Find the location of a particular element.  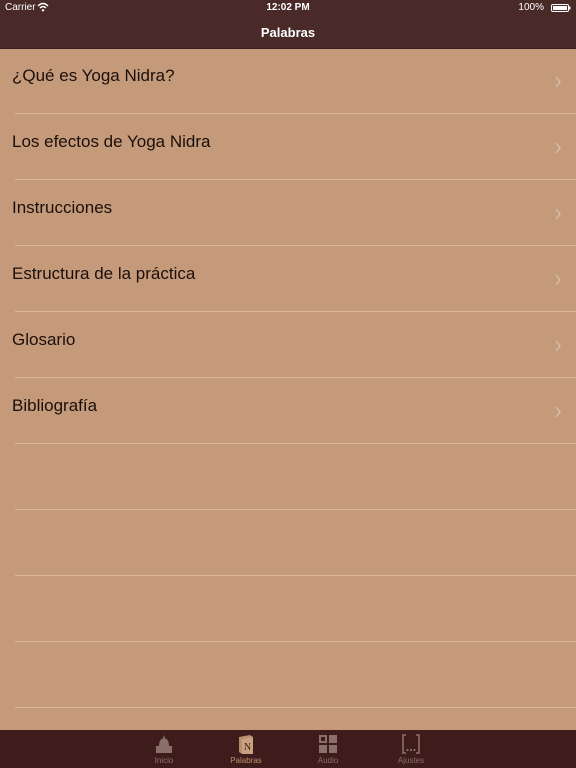

list-item-instrucciones: Instrucciones is located at coordinates (288, 213).